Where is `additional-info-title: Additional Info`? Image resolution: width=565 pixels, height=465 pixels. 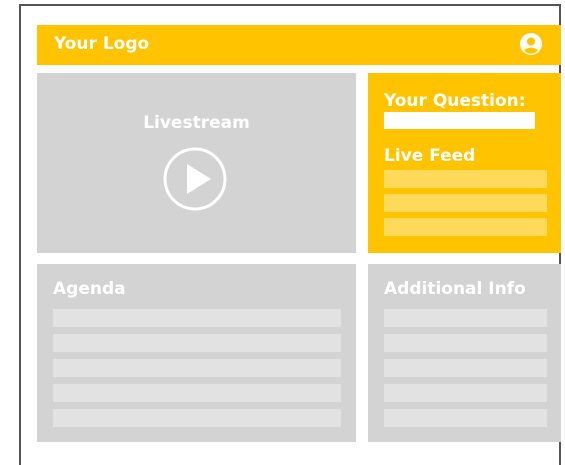 additional-info-title: Additional Info is located at coordinates (455, 289).